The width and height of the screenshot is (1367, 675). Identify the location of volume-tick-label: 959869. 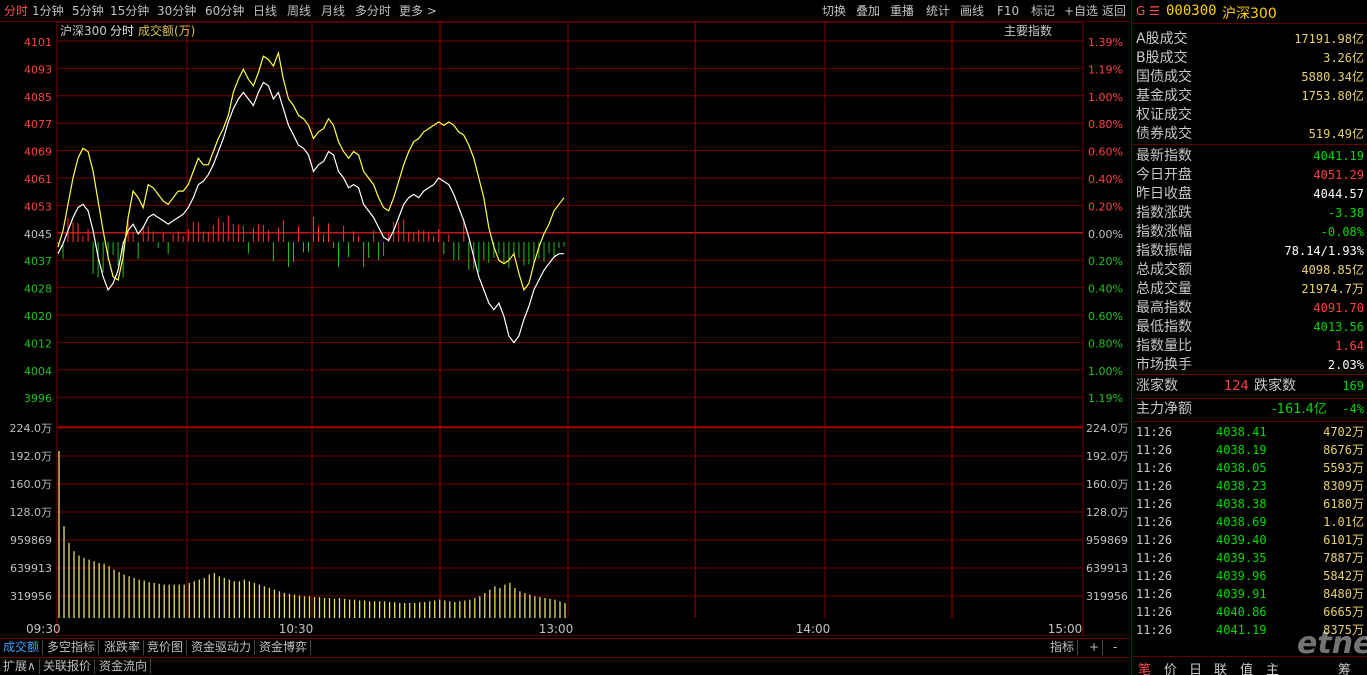
(31, 540).